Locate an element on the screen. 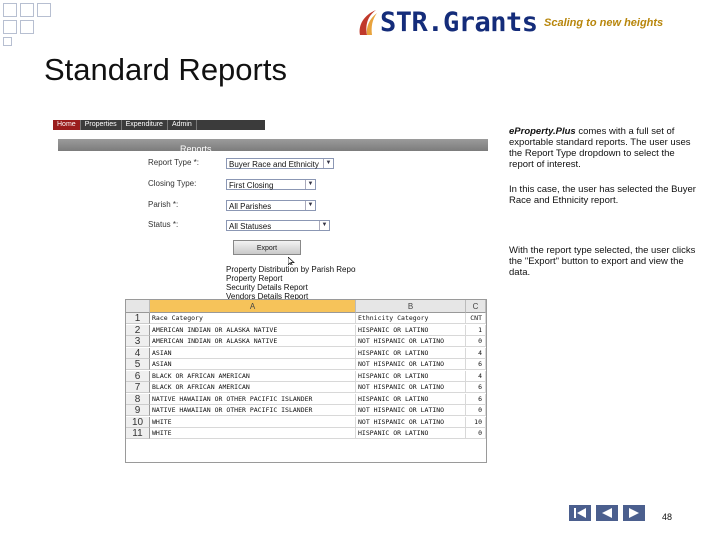 This screenshot has width=720, height=540. dropdown-option: Security Details Report is located at coordinates (291, 287).